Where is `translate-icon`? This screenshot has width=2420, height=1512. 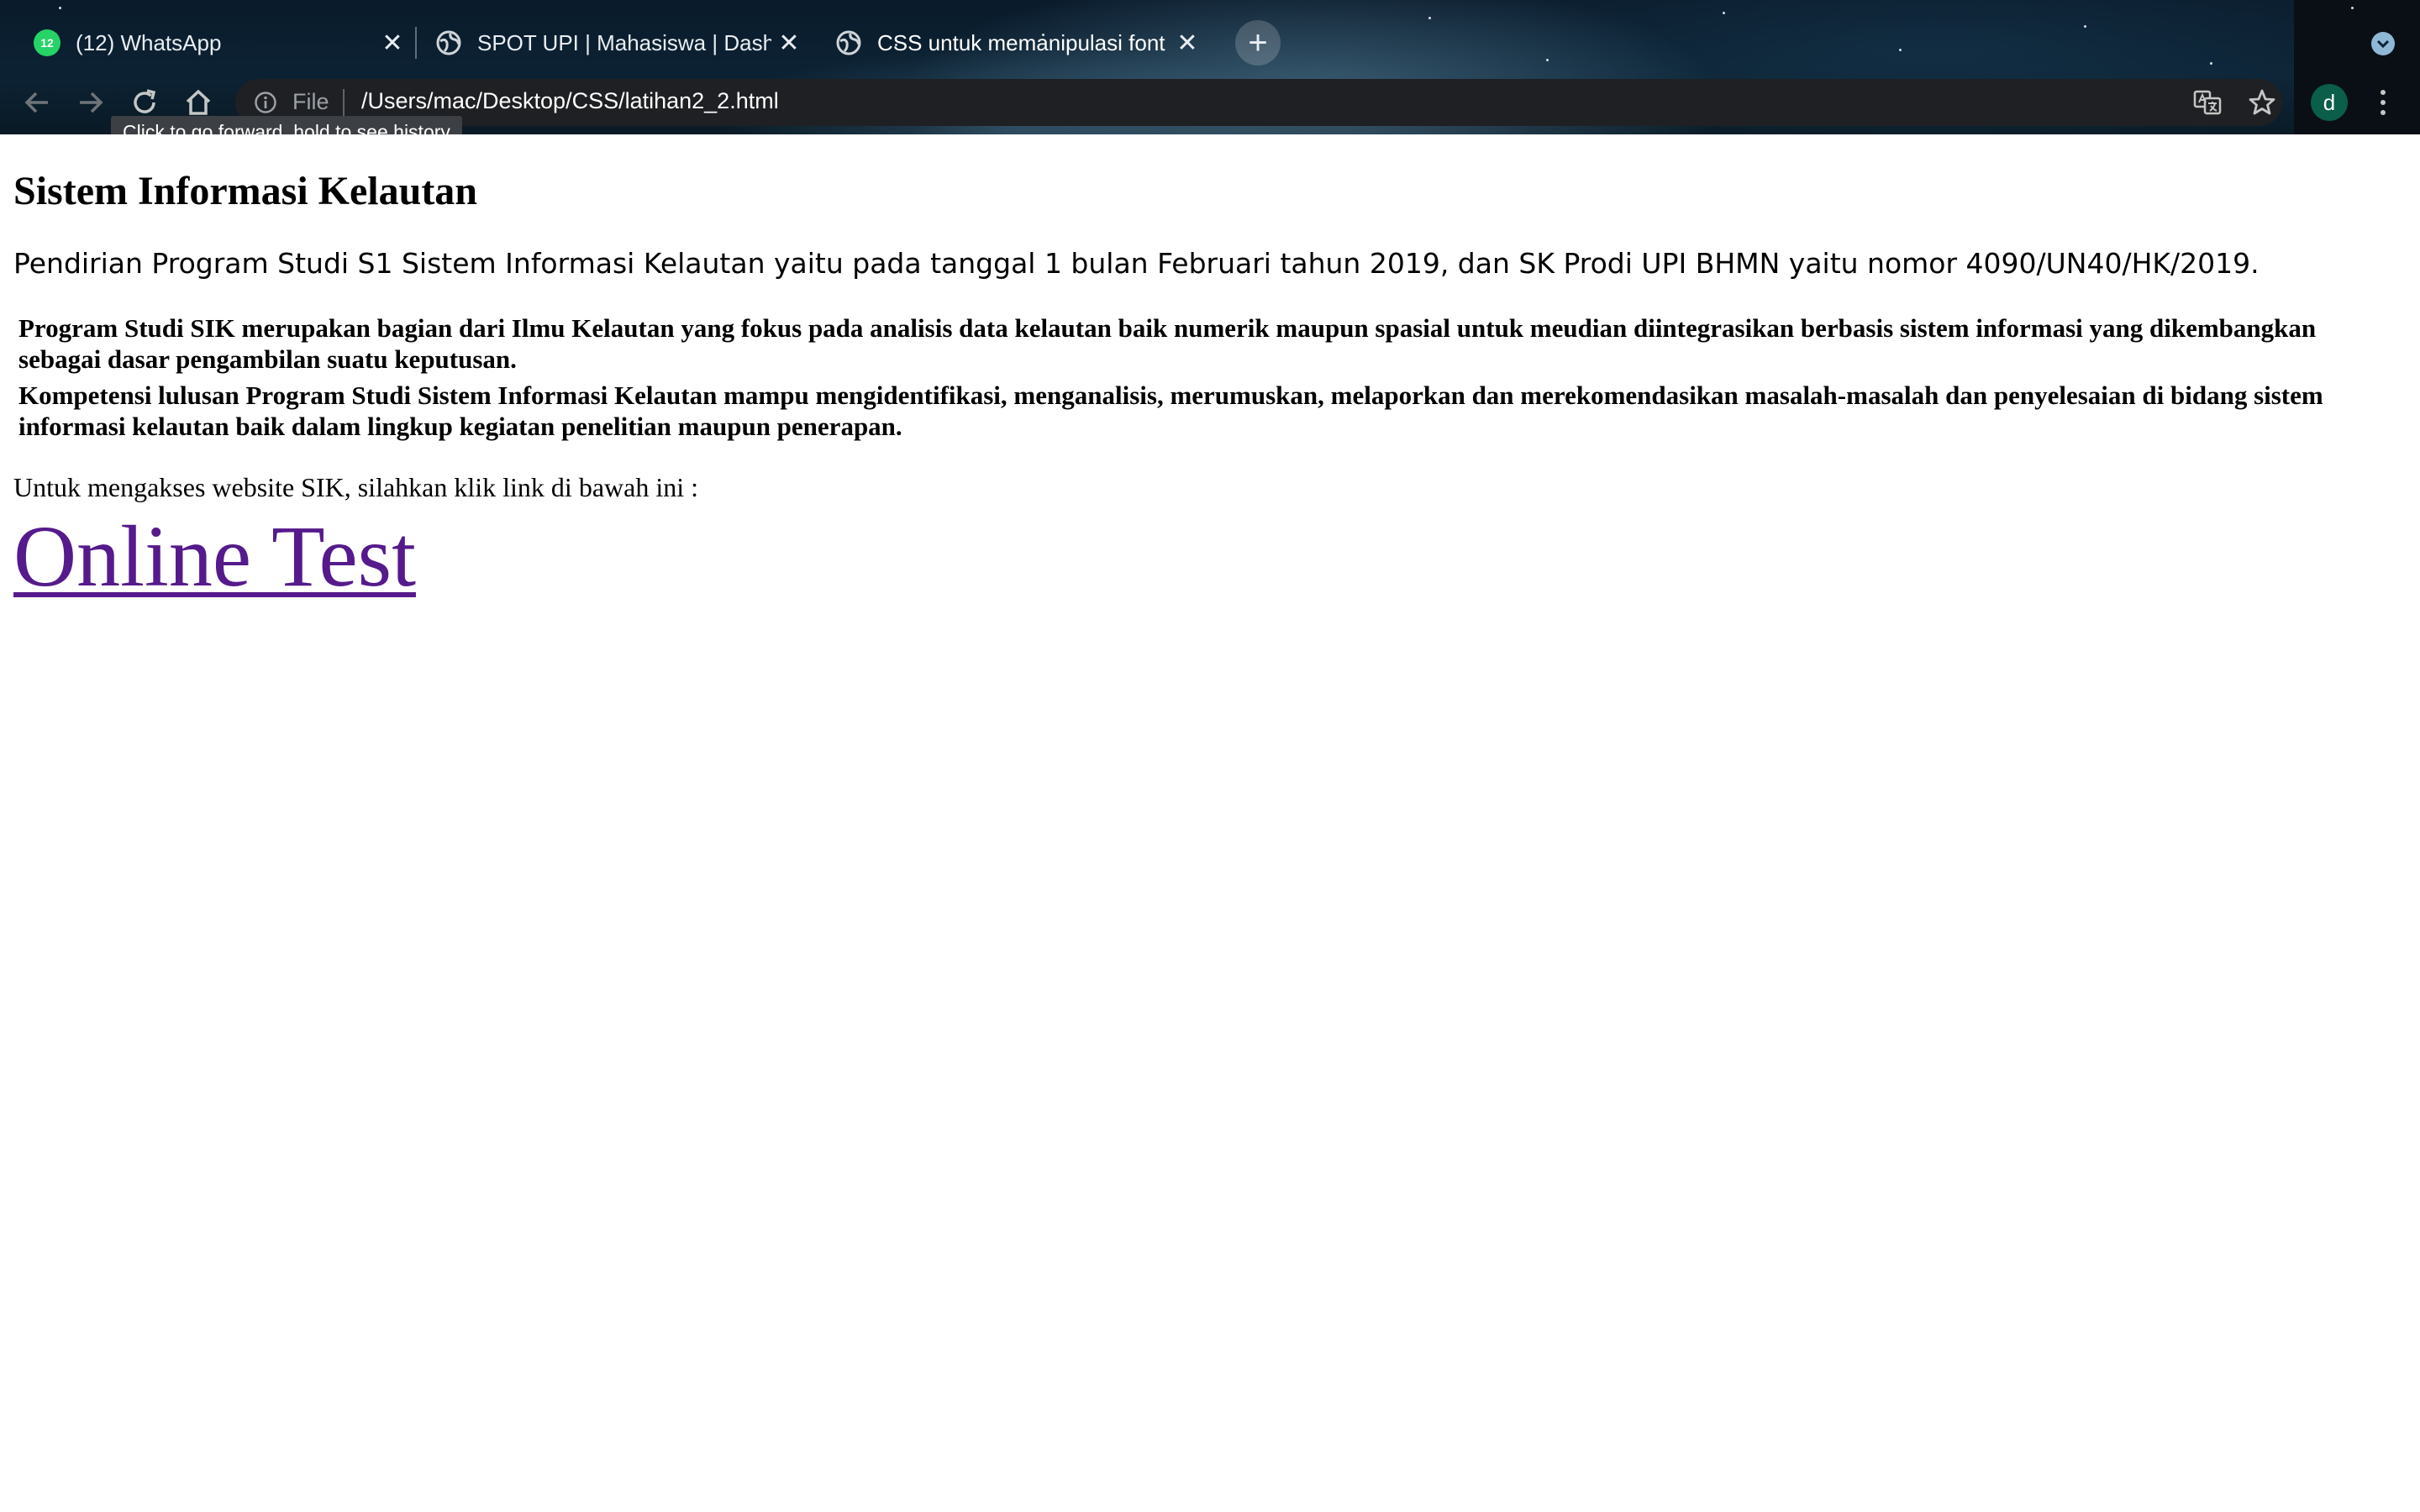
translate-icon is located at coordinates (2208, 102).